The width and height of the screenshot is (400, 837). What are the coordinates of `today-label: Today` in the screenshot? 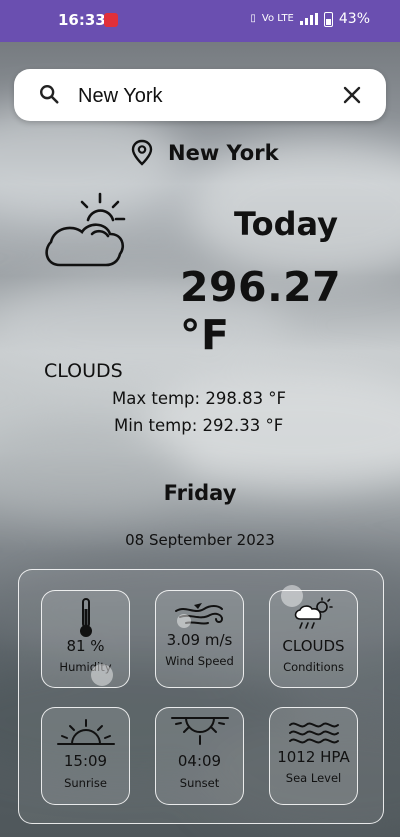 It's located at (286, 224).